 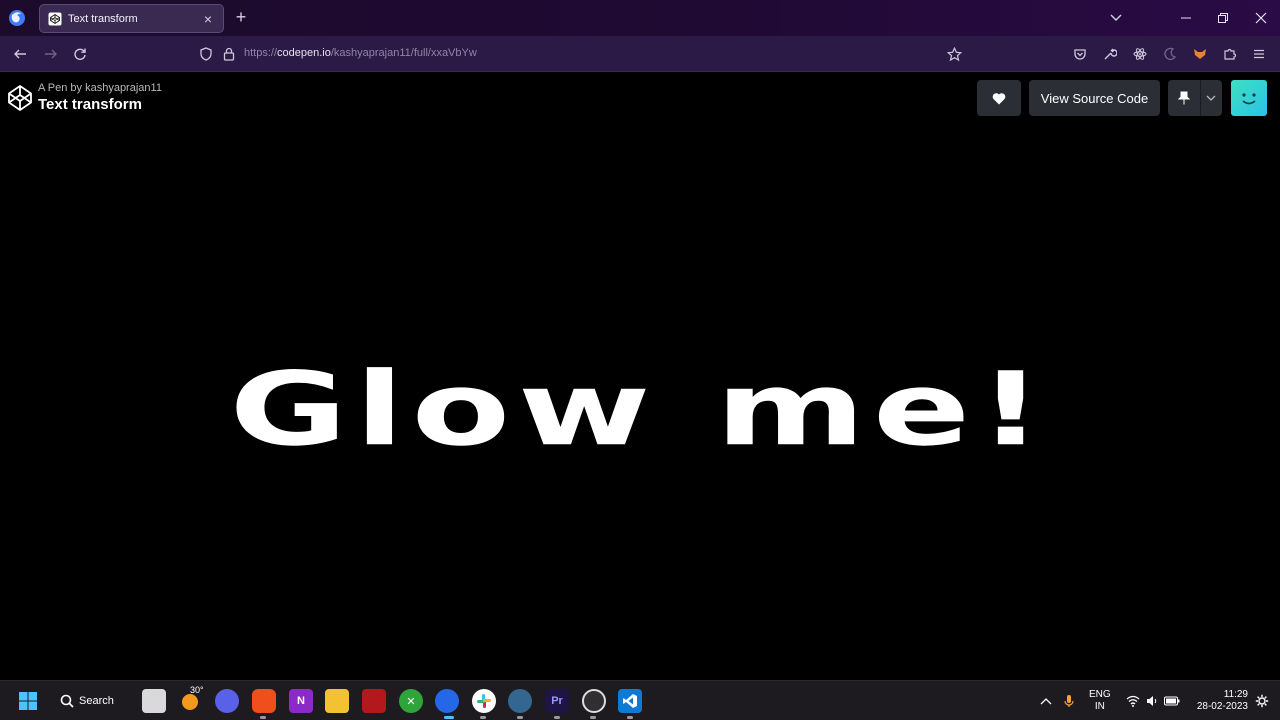 I want to click on heart-icon, so click(x=999, y=98).